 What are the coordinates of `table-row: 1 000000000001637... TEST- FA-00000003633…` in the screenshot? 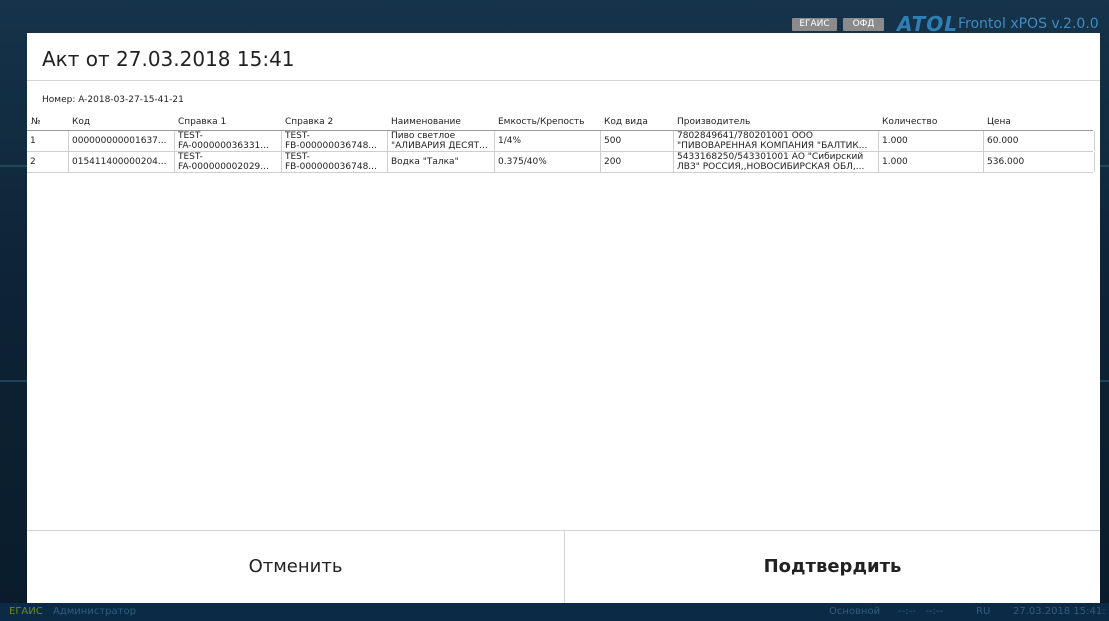 It's located at (561, 141).